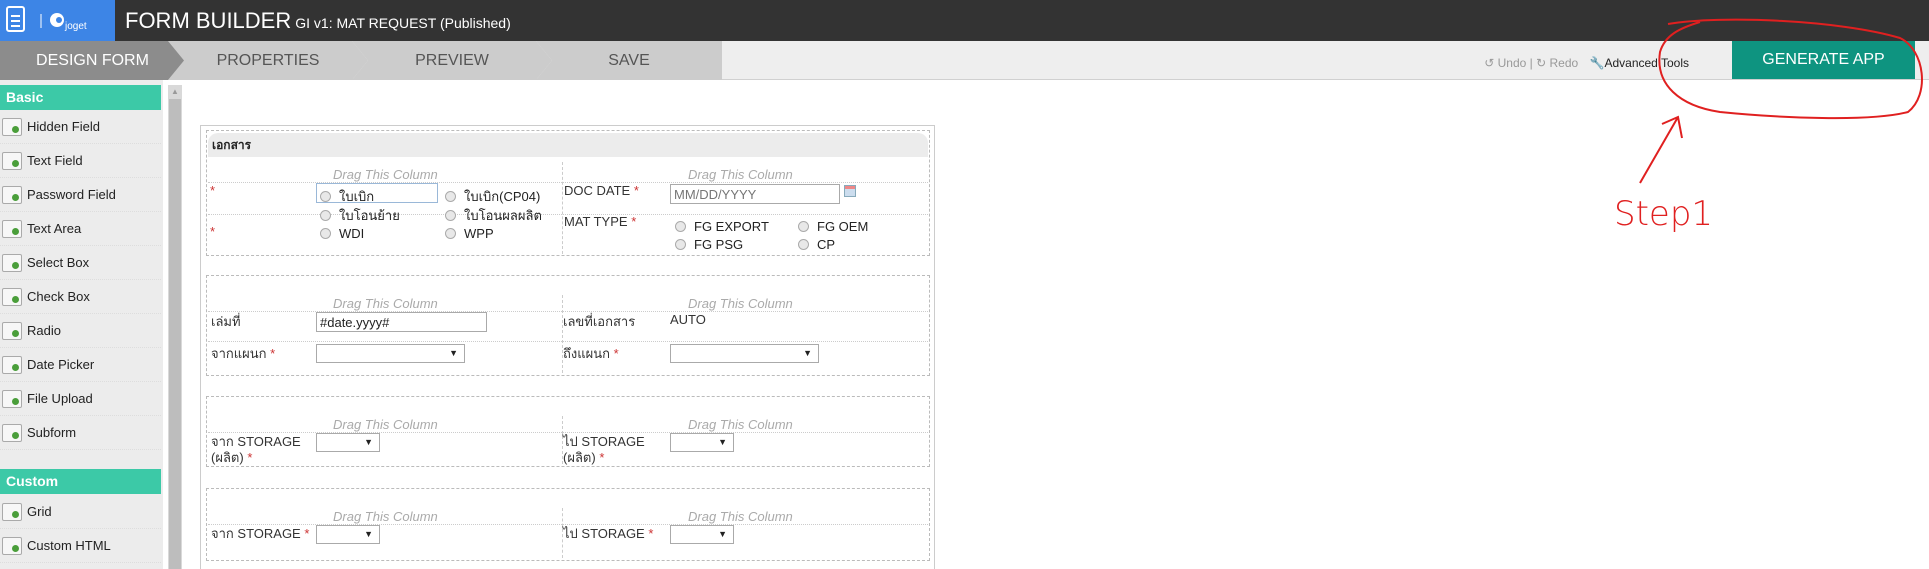 This screenshot has width=1929, height=569. I want to click on palette-date-picker: Date Picker, so click(80, 365).